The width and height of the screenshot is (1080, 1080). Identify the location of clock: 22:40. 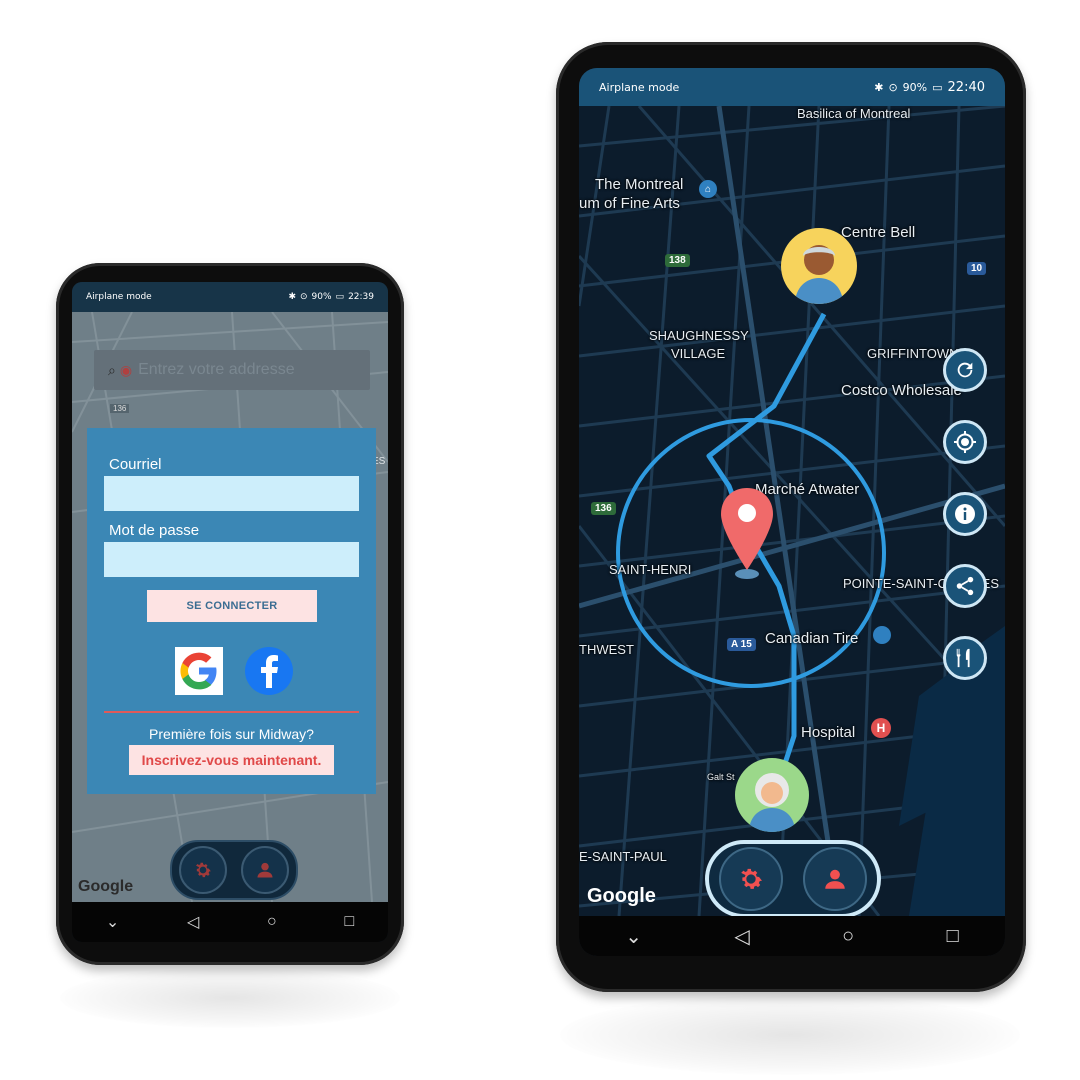
(966, 87).